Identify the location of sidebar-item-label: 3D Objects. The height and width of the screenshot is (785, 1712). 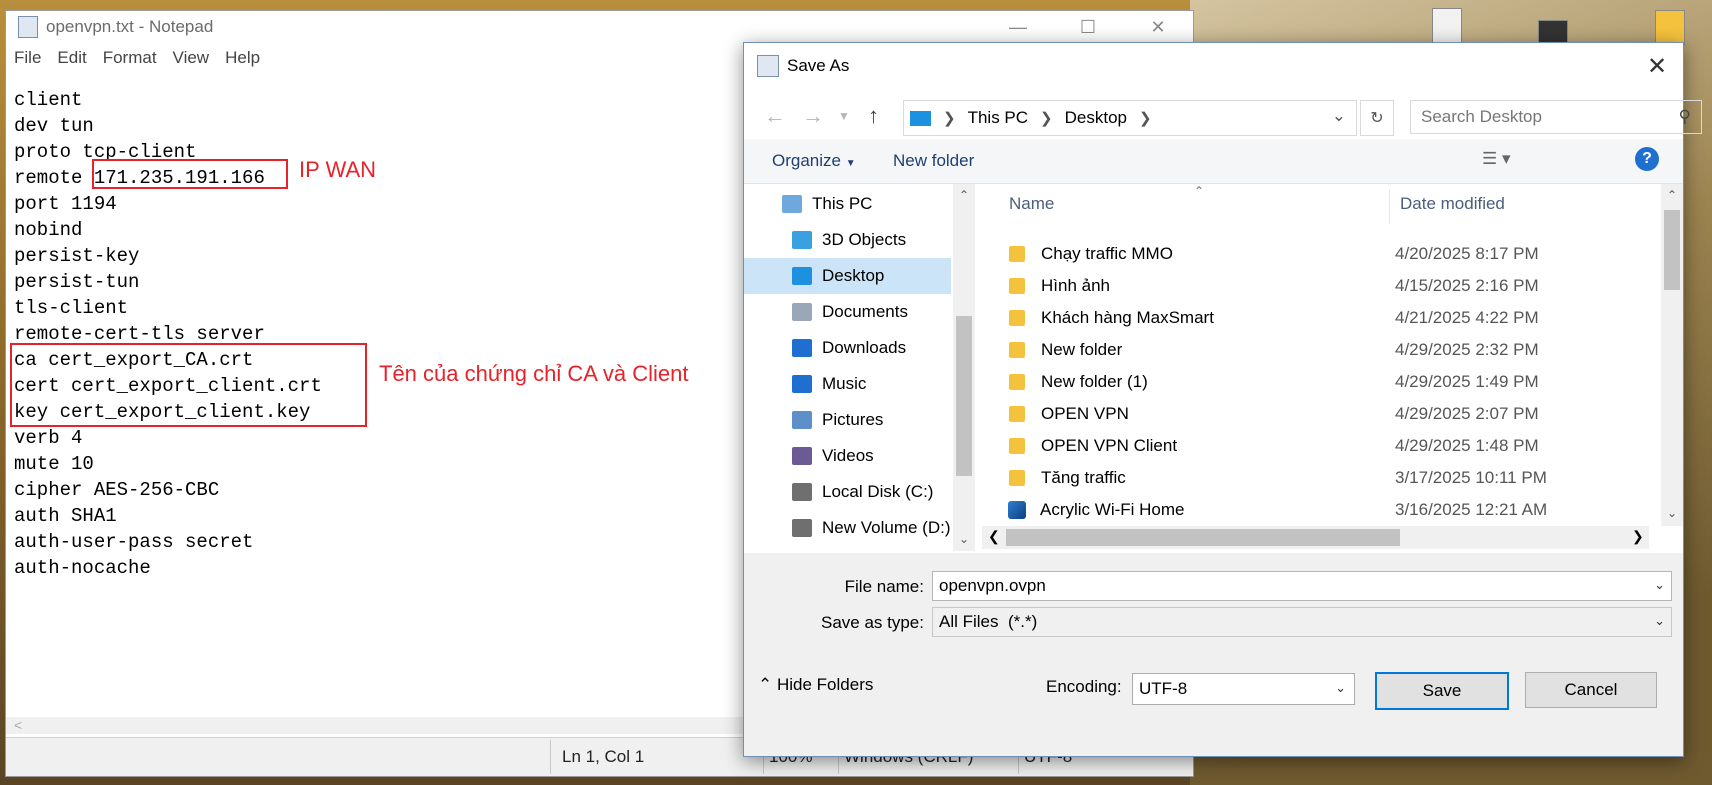
(864, 239).